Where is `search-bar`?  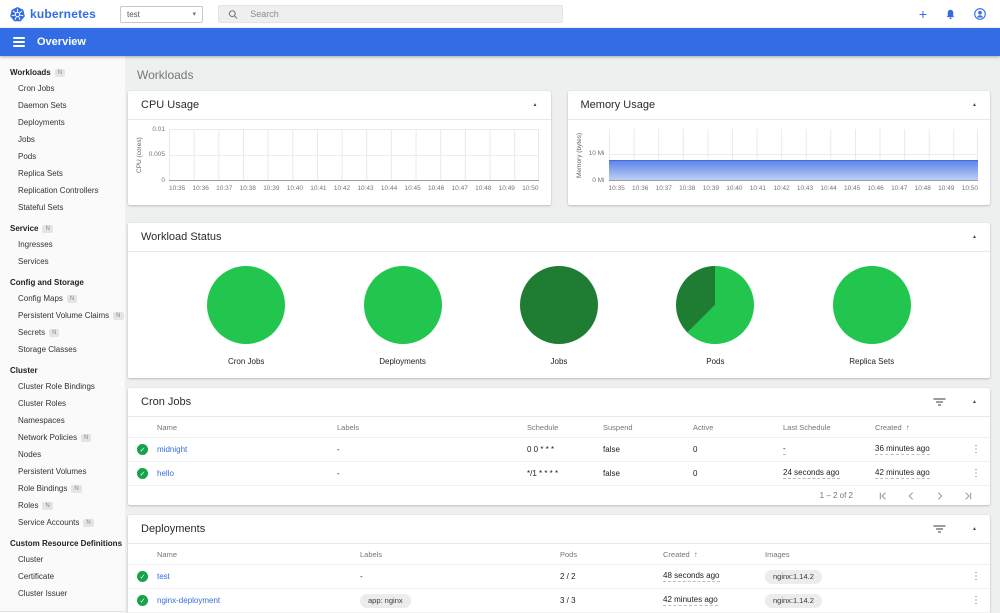
search-bar is located at coordinates (390, 14).